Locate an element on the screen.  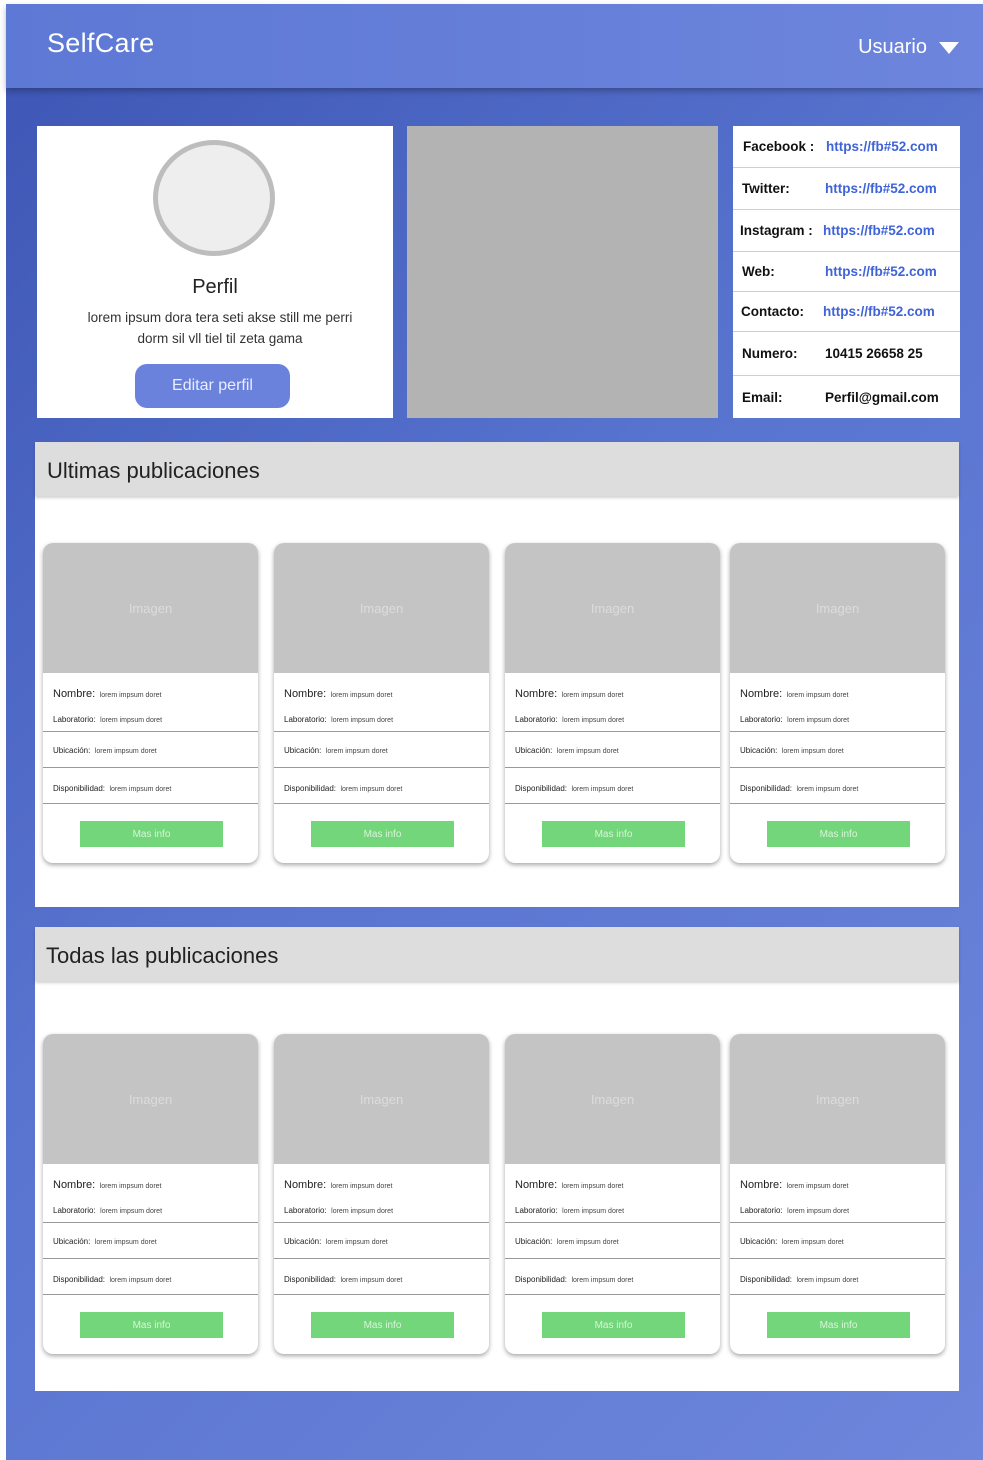
social-row-facebook: Facebook : https://fb#52.com is located at coordinates (846, 147).